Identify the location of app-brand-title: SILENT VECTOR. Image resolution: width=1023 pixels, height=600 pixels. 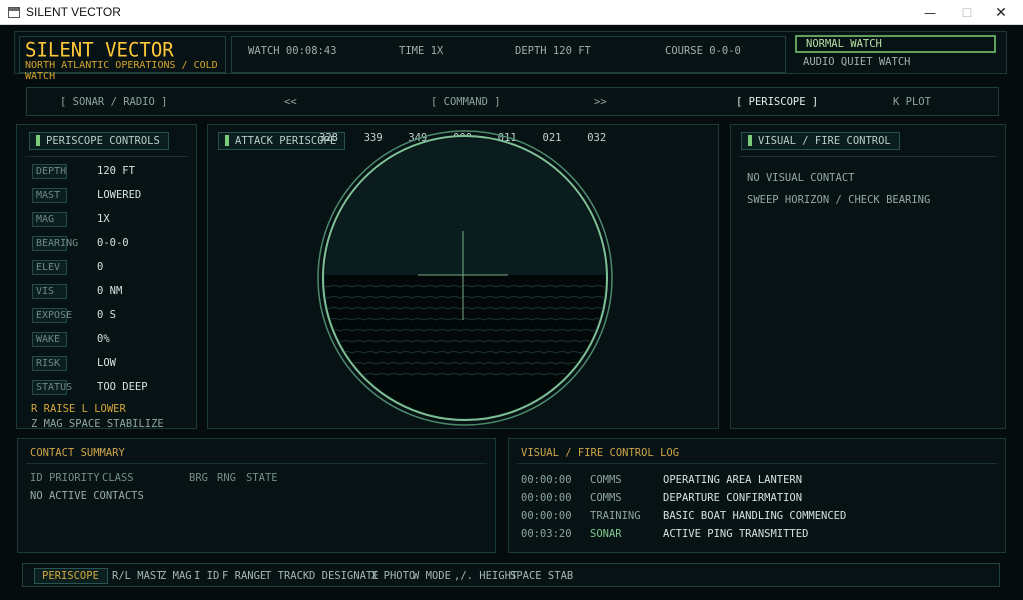
(99, 50).